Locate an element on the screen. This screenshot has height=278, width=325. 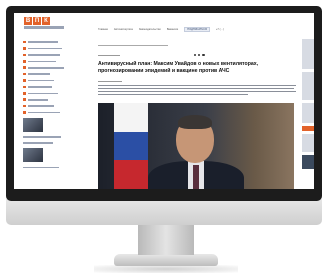
article-author is located at coordinates (110, 81).